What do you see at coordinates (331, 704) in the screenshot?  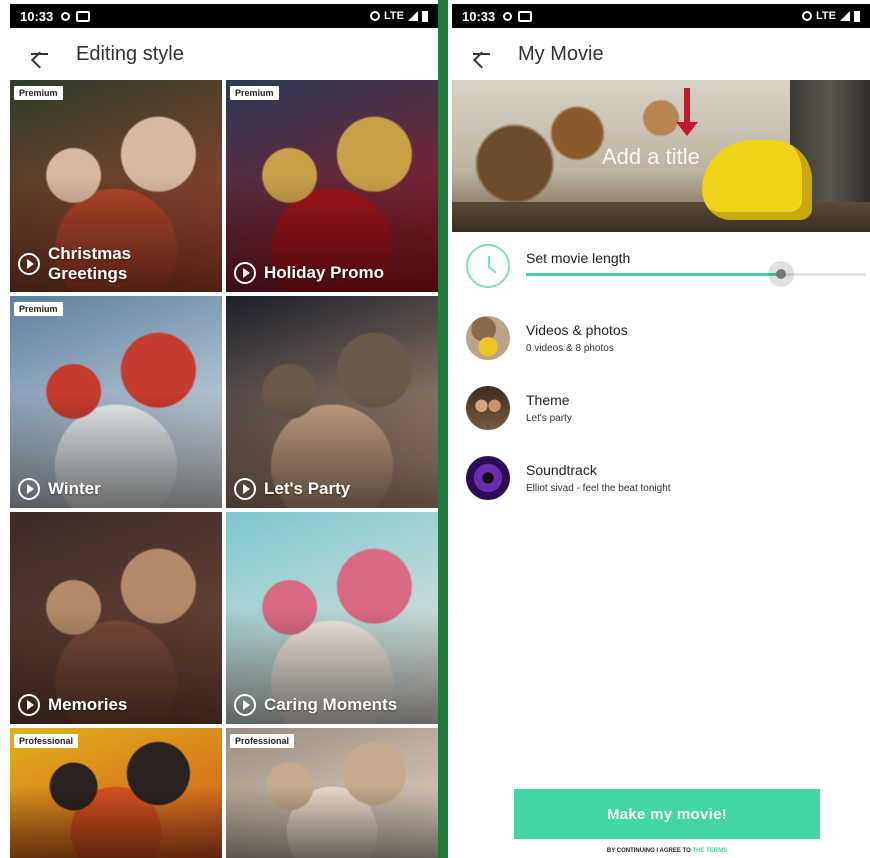 I see `tile-label: Caring Moments` at bounding box center [331, 704].